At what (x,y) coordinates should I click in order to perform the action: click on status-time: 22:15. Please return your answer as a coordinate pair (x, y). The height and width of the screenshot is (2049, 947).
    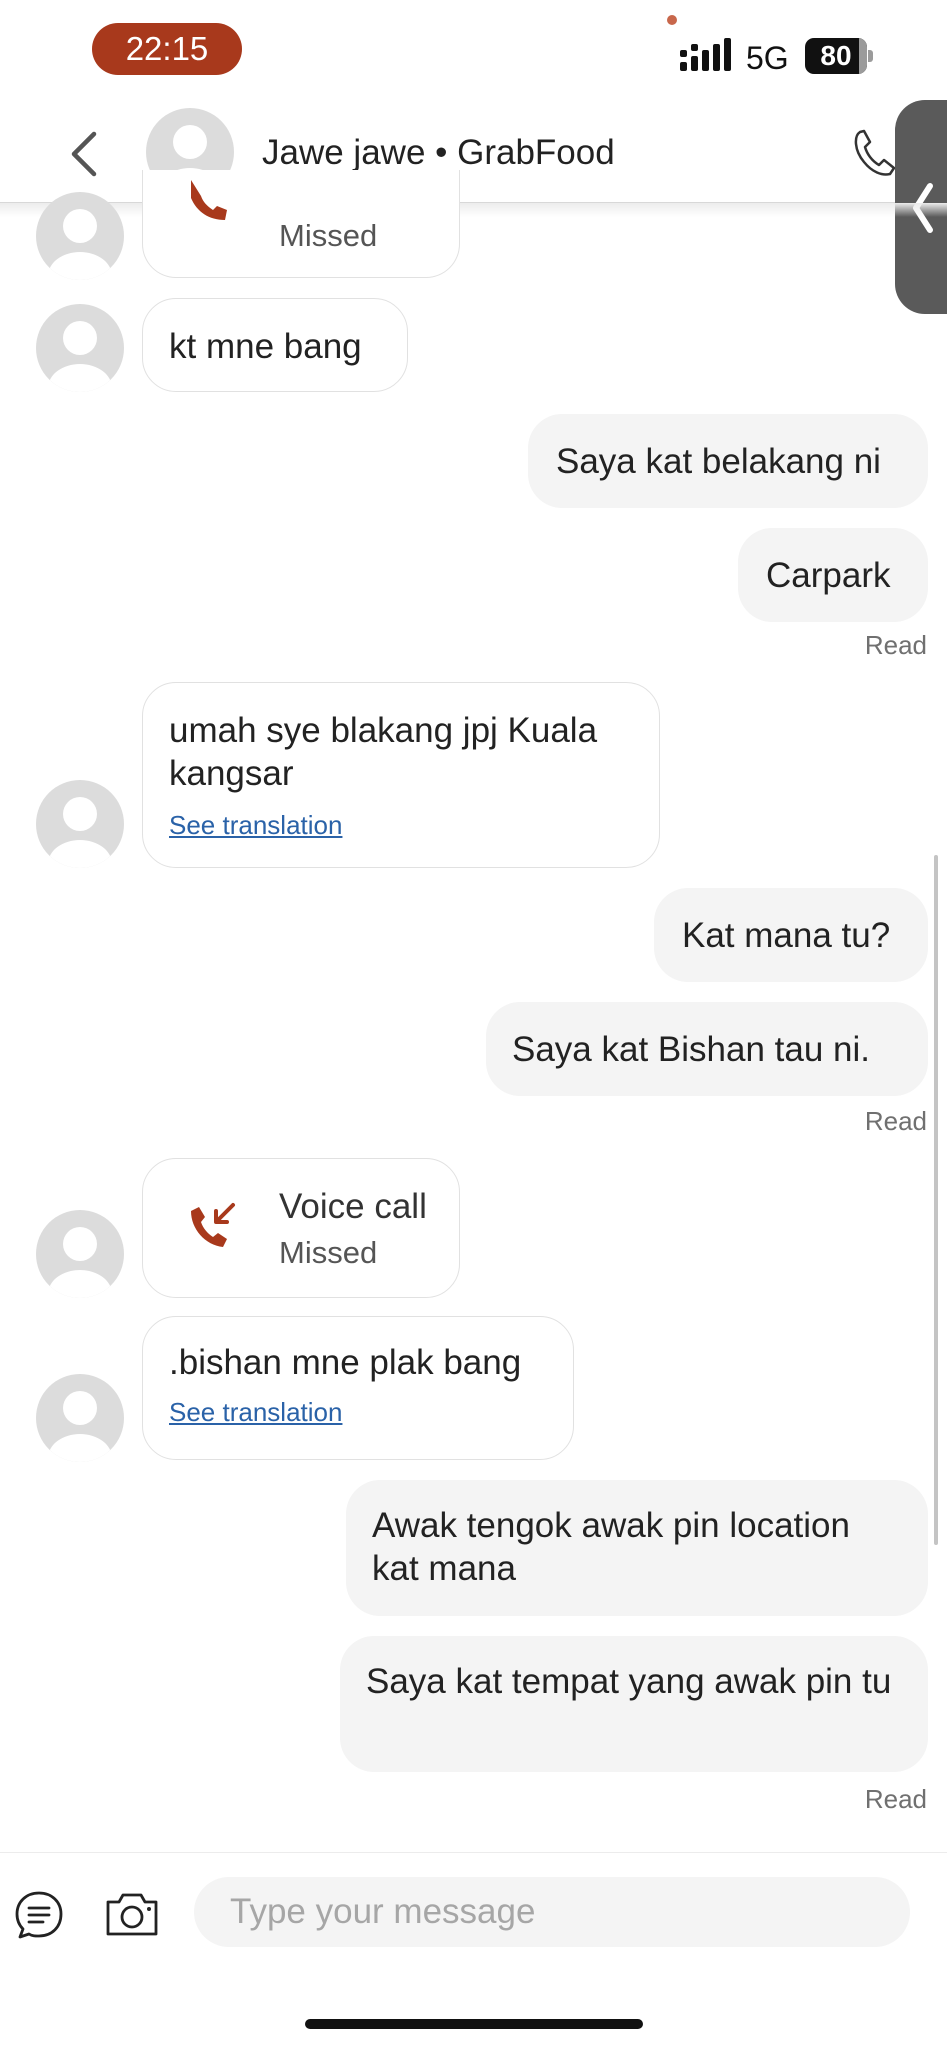
    Looking at the image, I should click on (167, 49).